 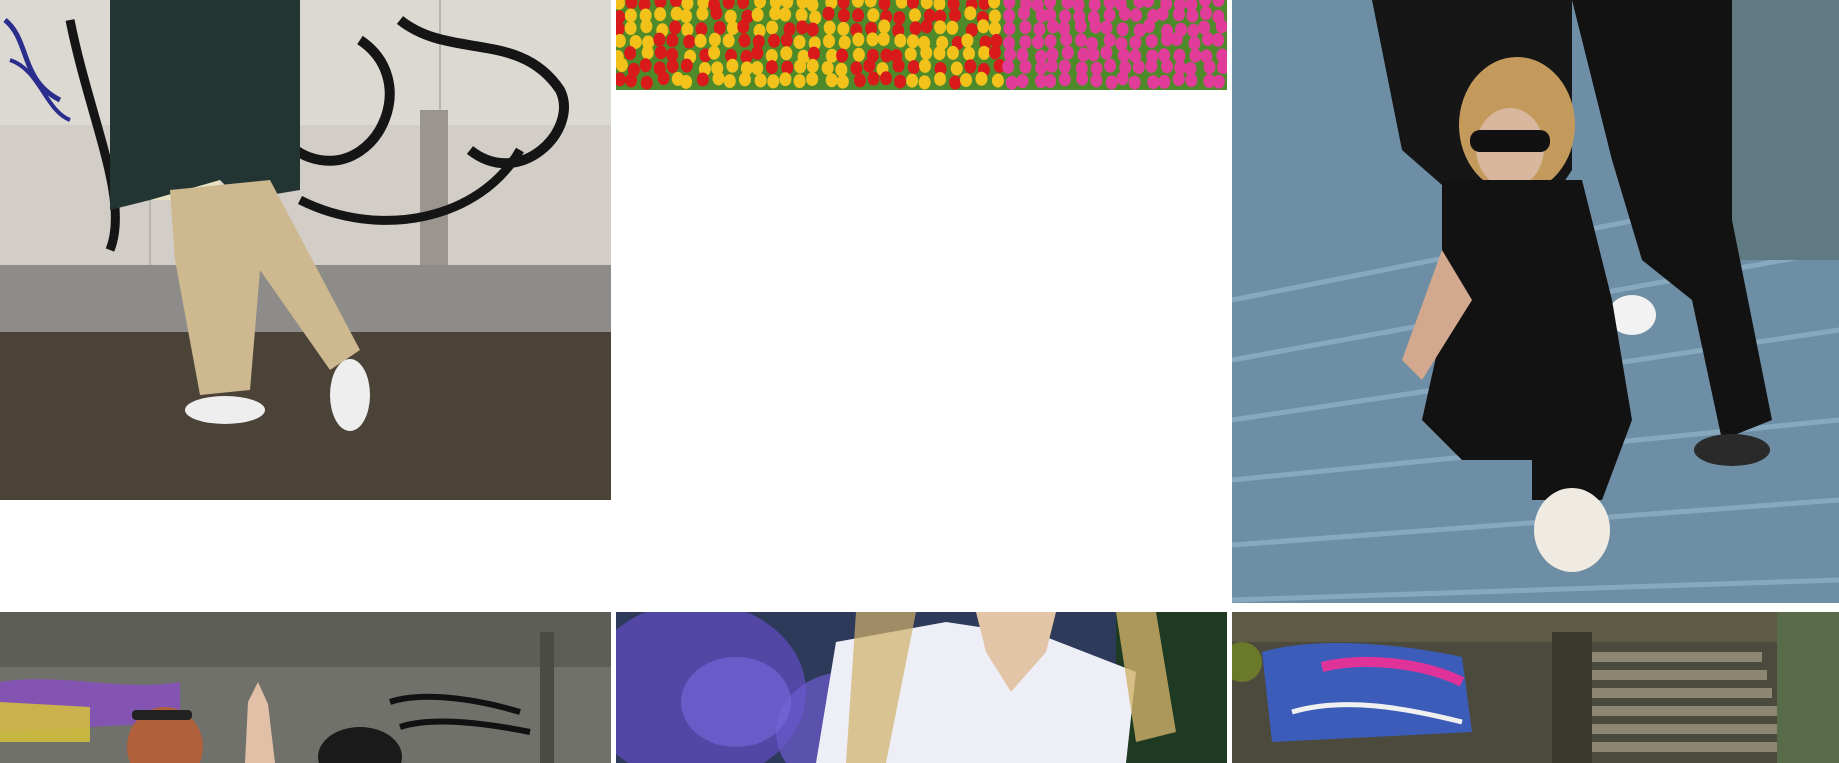 I want to click on photo-5-image, so click(x=921, y=687).